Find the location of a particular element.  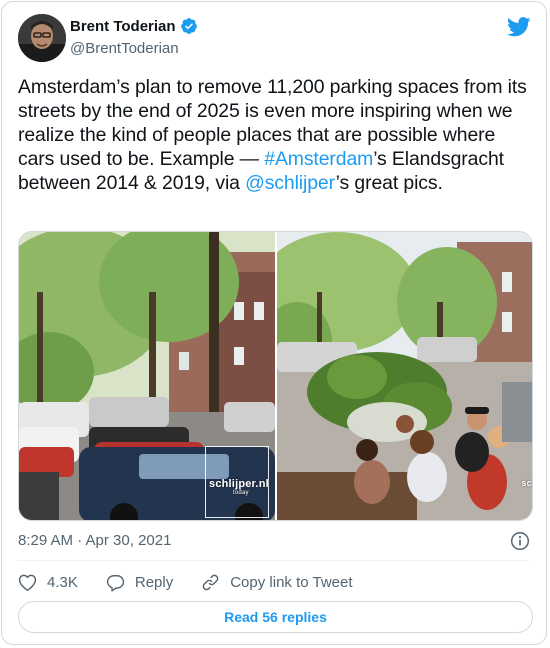

read-replies-label: Read 56 replies is located at coordinates (275, 617).